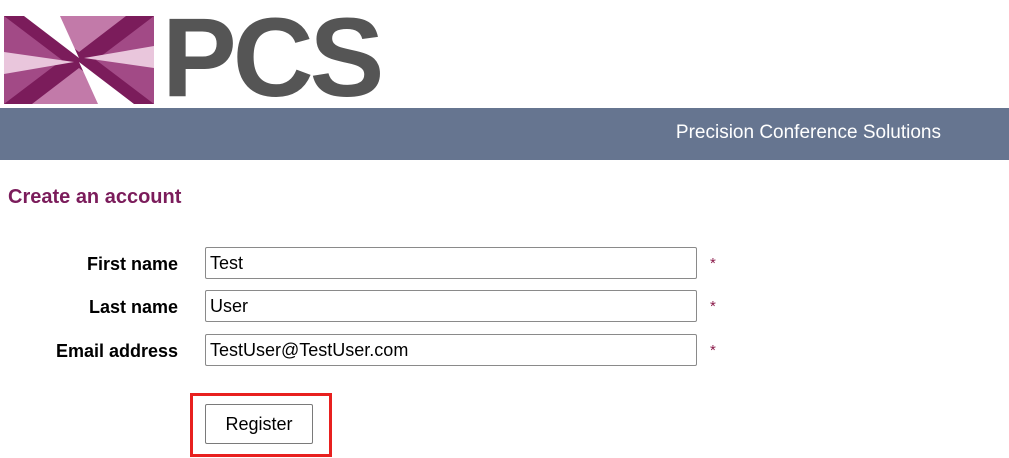 This screenshot has height=458, width=1009. I want to click on email-address-field, so click(451, 350).